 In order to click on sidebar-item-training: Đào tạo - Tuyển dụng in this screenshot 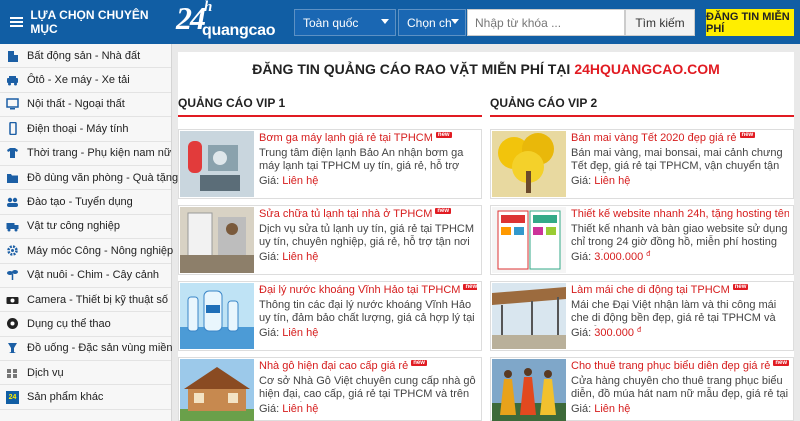, I will do `click(85, 202)`.